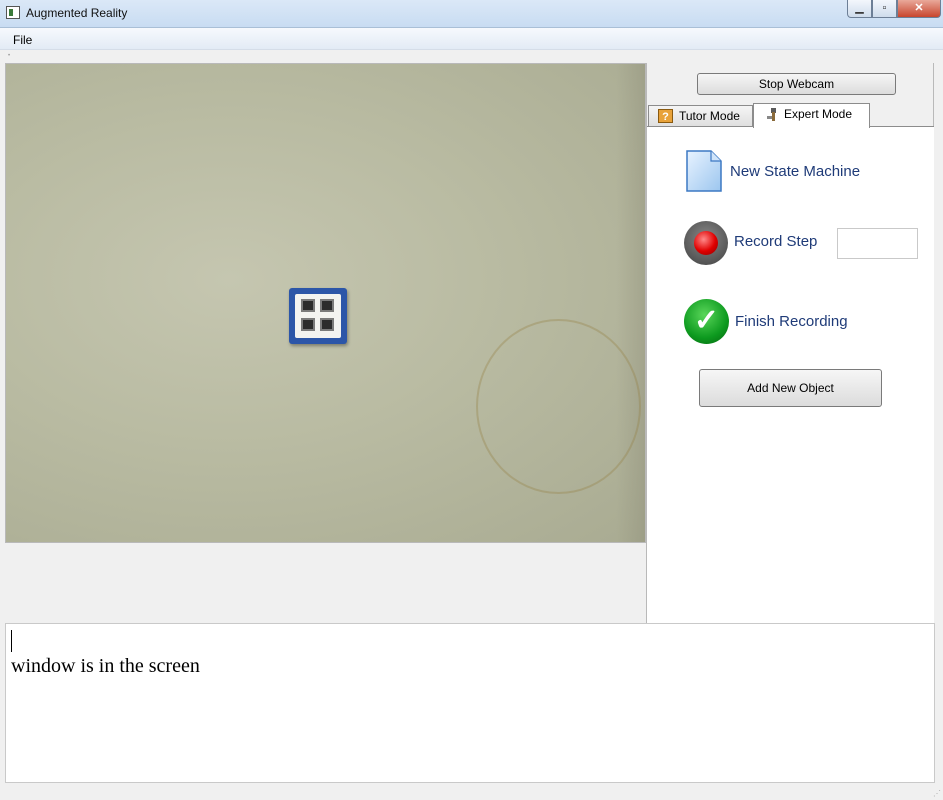  What do you see at coordinates (937, 793) in the screenshot?
I see `size-grip-icon: ⋰` at bounding box center [937, 793].